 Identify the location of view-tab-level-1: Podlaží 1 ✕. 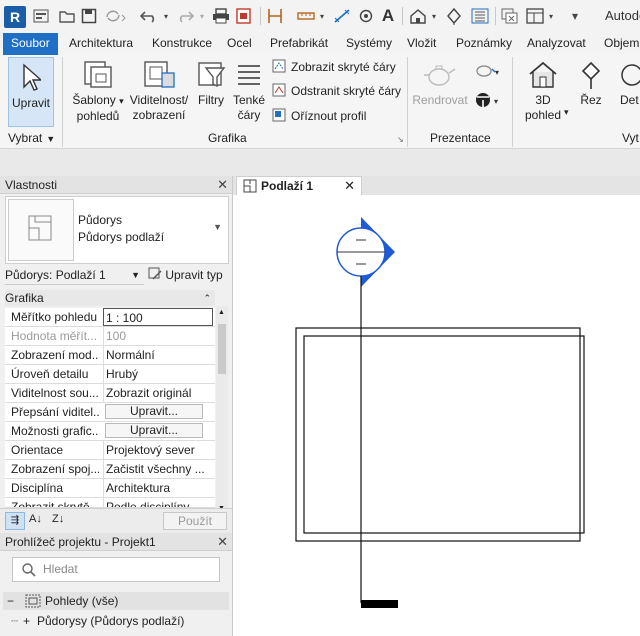
(299, 185).